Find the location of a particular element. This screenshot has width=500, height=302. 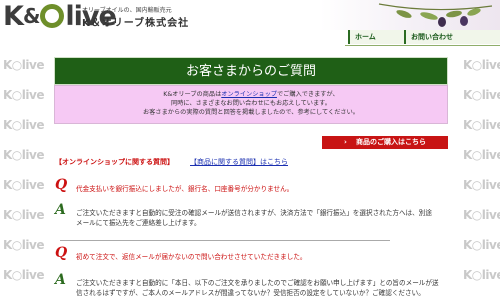

top-nav: ホーム お問い合わせ is located at coordinates (424, 37).